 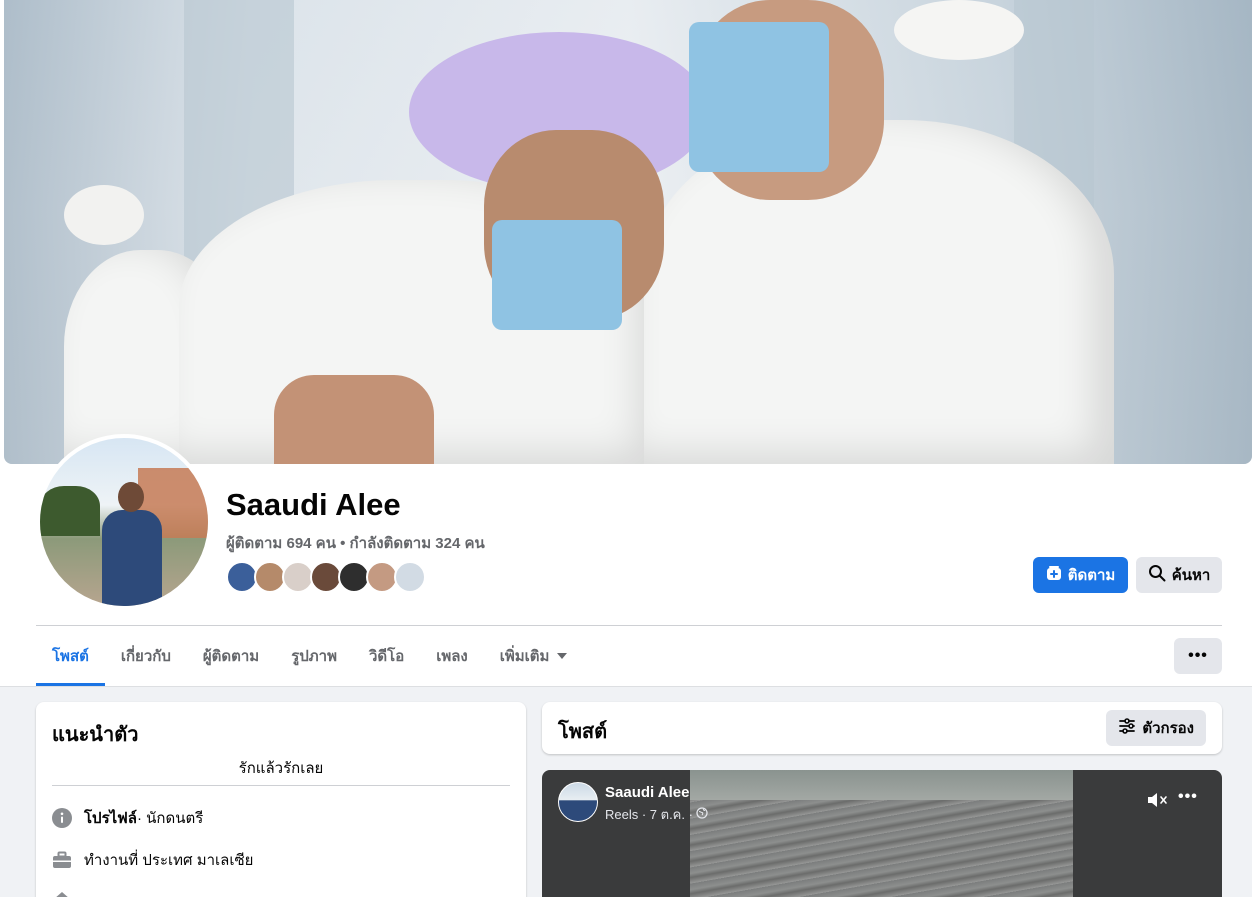 What do you see at coordinates (649, 814) in the screenshot?
I see `reel-meta-text: Reels · 7 ต.ค. ·` at bounding box center [649, 814].